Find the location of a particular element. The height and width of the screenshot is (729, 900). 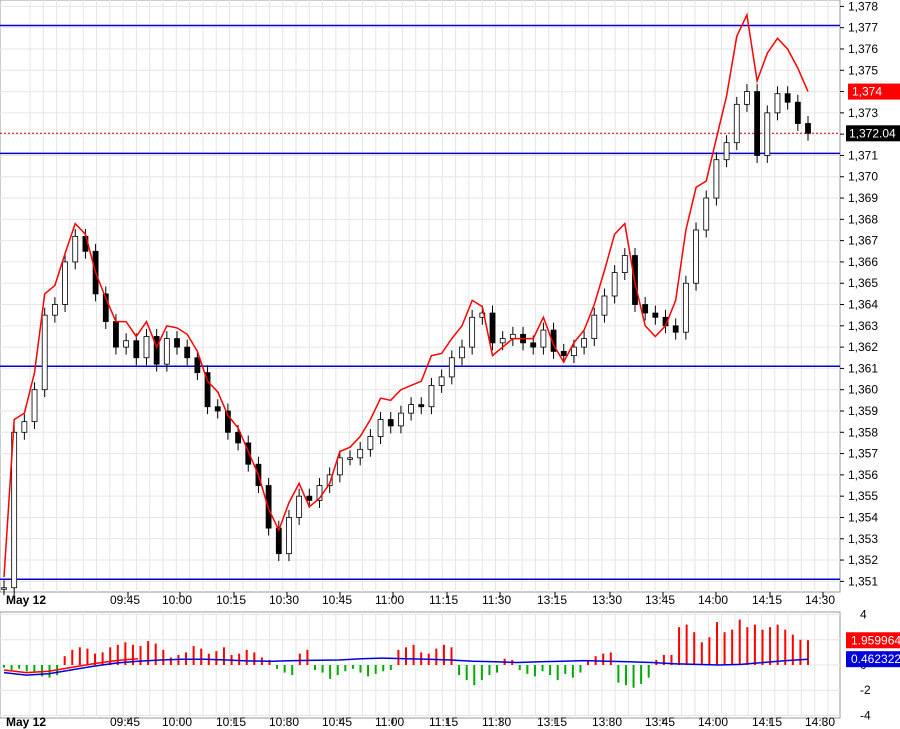

indicator-x-tick-label: 14:30 is located at coordinates (820, 722).